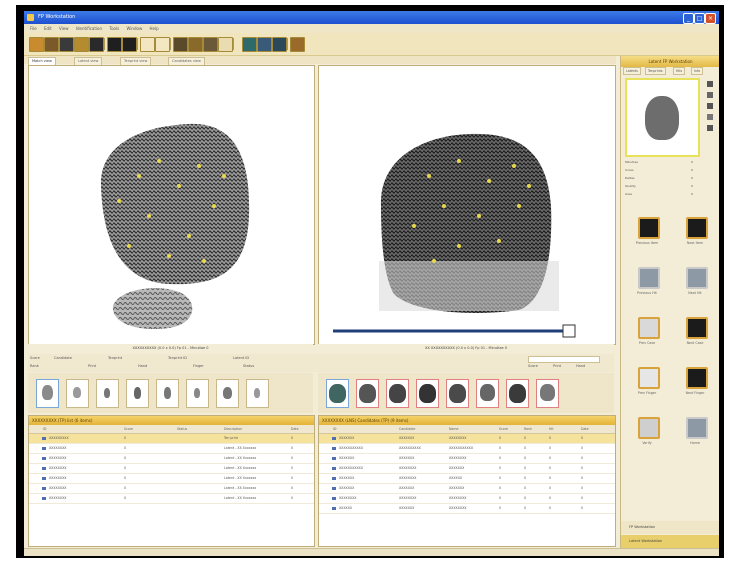 The width and height of the screenshot is (747, 566). I want to click on table-row: XXXXXXXXXXX XXXXXXXX XXXXXXX 0 0 0 0, so click(467, 469).